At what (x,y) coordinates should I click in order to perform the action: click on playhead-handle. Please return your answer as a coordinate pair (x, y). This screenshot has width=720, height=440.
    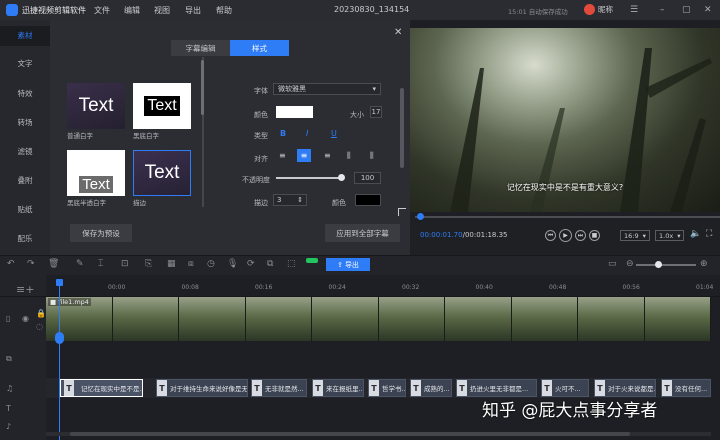
    Looking at the image, I should click on (59, 282).